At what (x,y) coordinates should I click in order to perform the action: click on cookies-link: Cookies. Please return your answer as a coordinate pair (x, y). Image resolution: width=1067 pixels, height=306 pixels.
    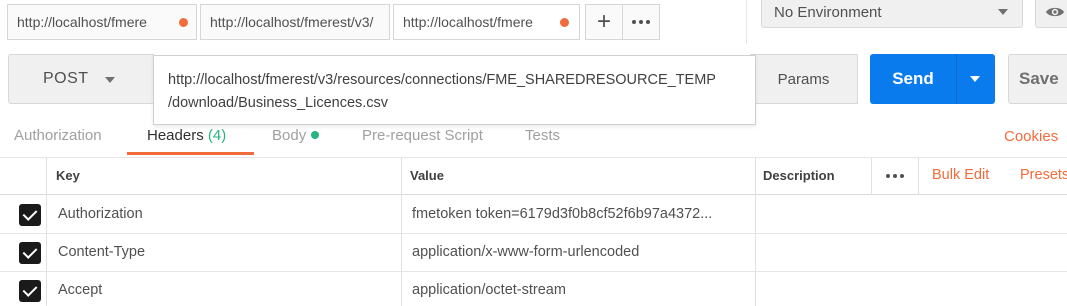
    Looking at the image, I should click on (1031, 136).